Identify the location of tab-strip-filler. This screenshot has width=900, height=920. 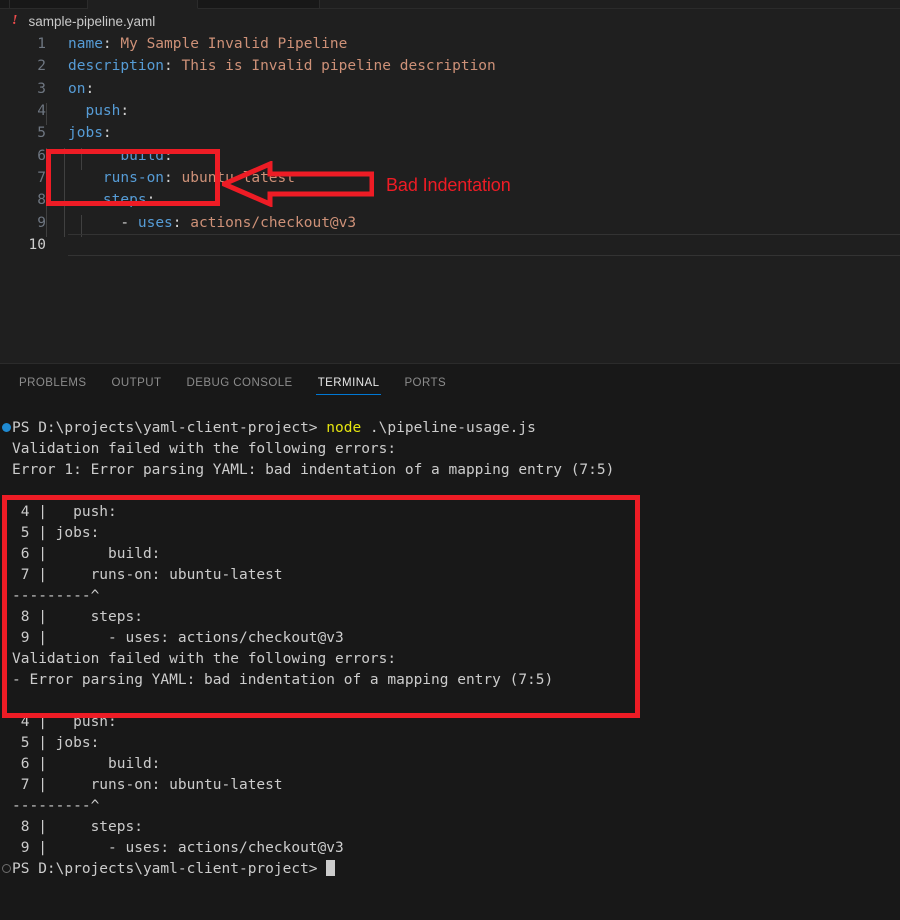
(610, 4).